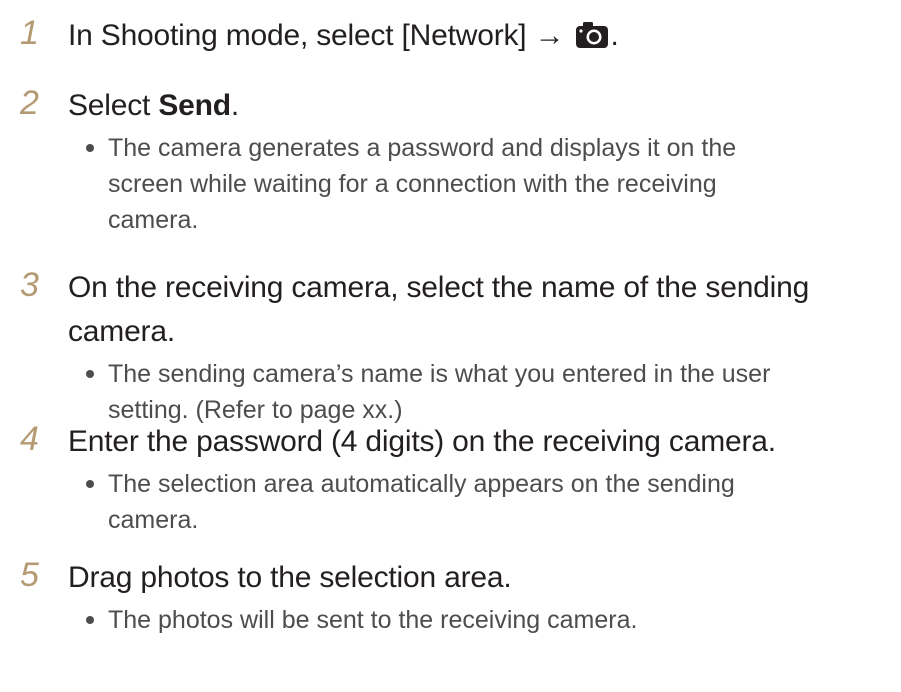 The height and width of the screenshot is (692, 901). What do you see at coordinates (479, 106) in the screenshot?
I see `step-instruction: Select Send.` at bounding box center [479, 106].